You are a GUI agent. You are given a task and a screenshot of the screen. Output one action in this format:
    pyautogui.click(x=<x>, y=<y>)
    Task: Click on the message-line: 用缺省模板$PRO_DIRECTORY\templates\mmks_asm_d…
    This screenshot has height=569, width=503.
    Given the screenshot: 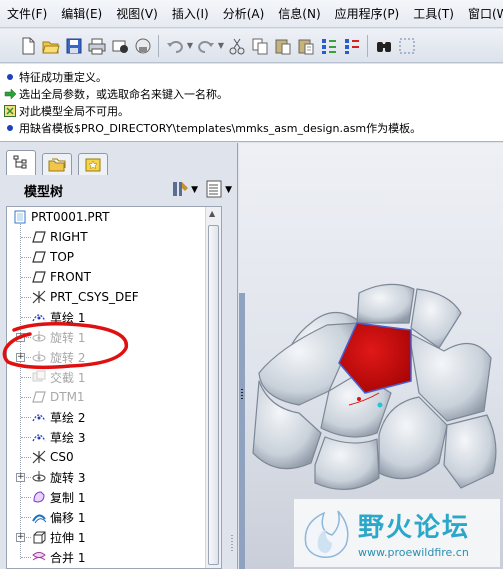 What is the action you would take?
    pyautogui.click(x=253, y=127)
    